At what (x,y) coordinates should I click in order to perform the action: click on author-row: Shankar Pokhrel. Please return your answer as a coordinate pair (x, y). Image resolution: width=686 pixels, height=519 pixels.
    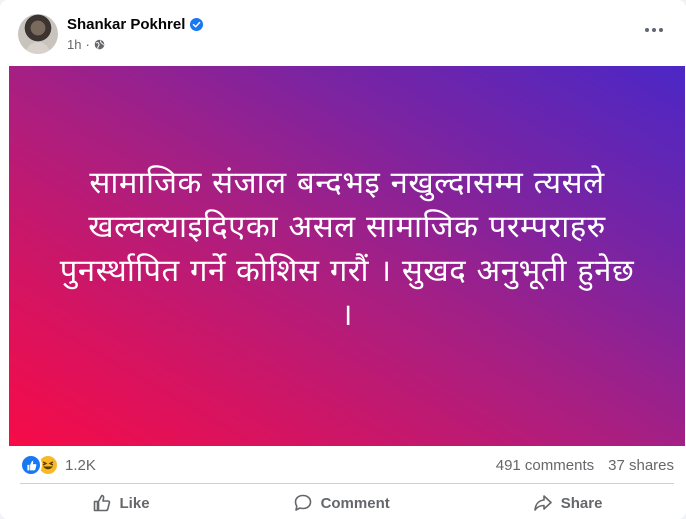
    Looking at the image, I should click on (135, 24).